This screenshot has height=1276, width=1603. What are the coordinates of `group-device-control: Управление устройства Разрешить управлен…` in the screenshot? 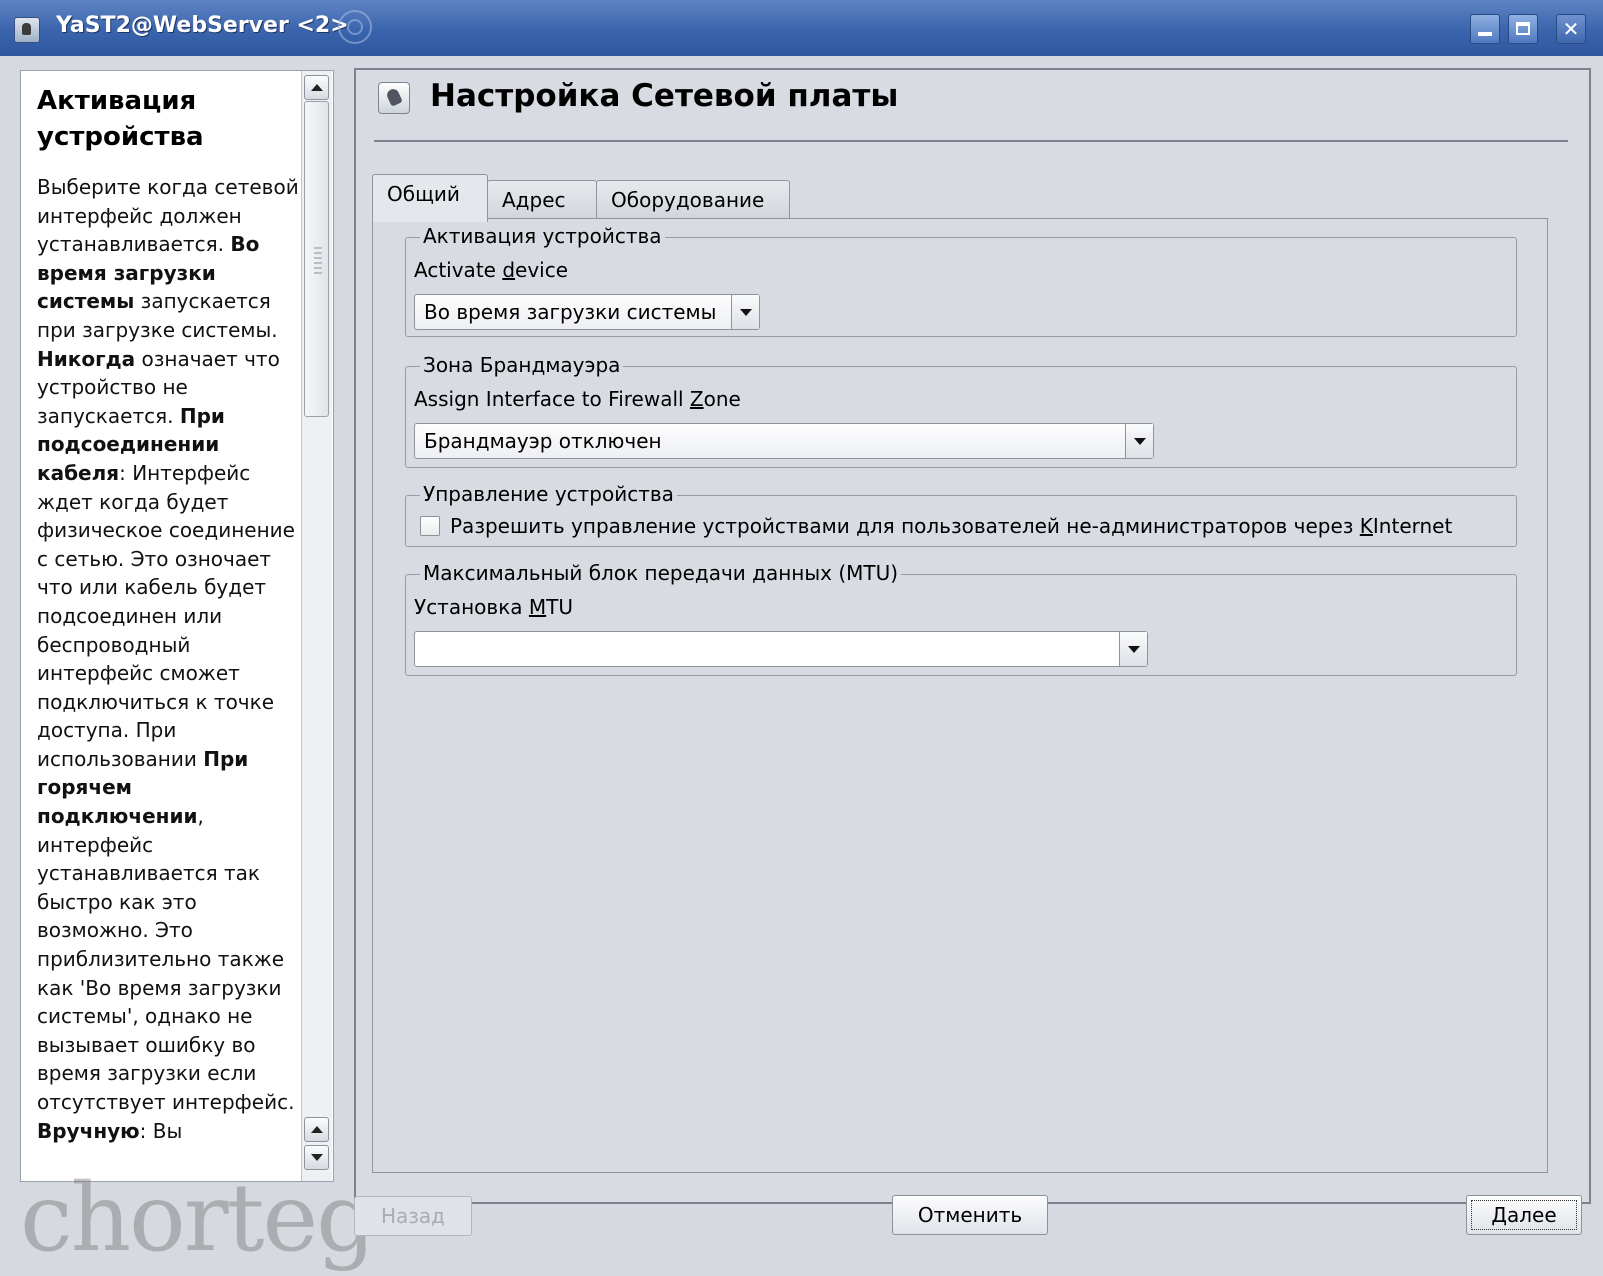 It's located at (961, 514).